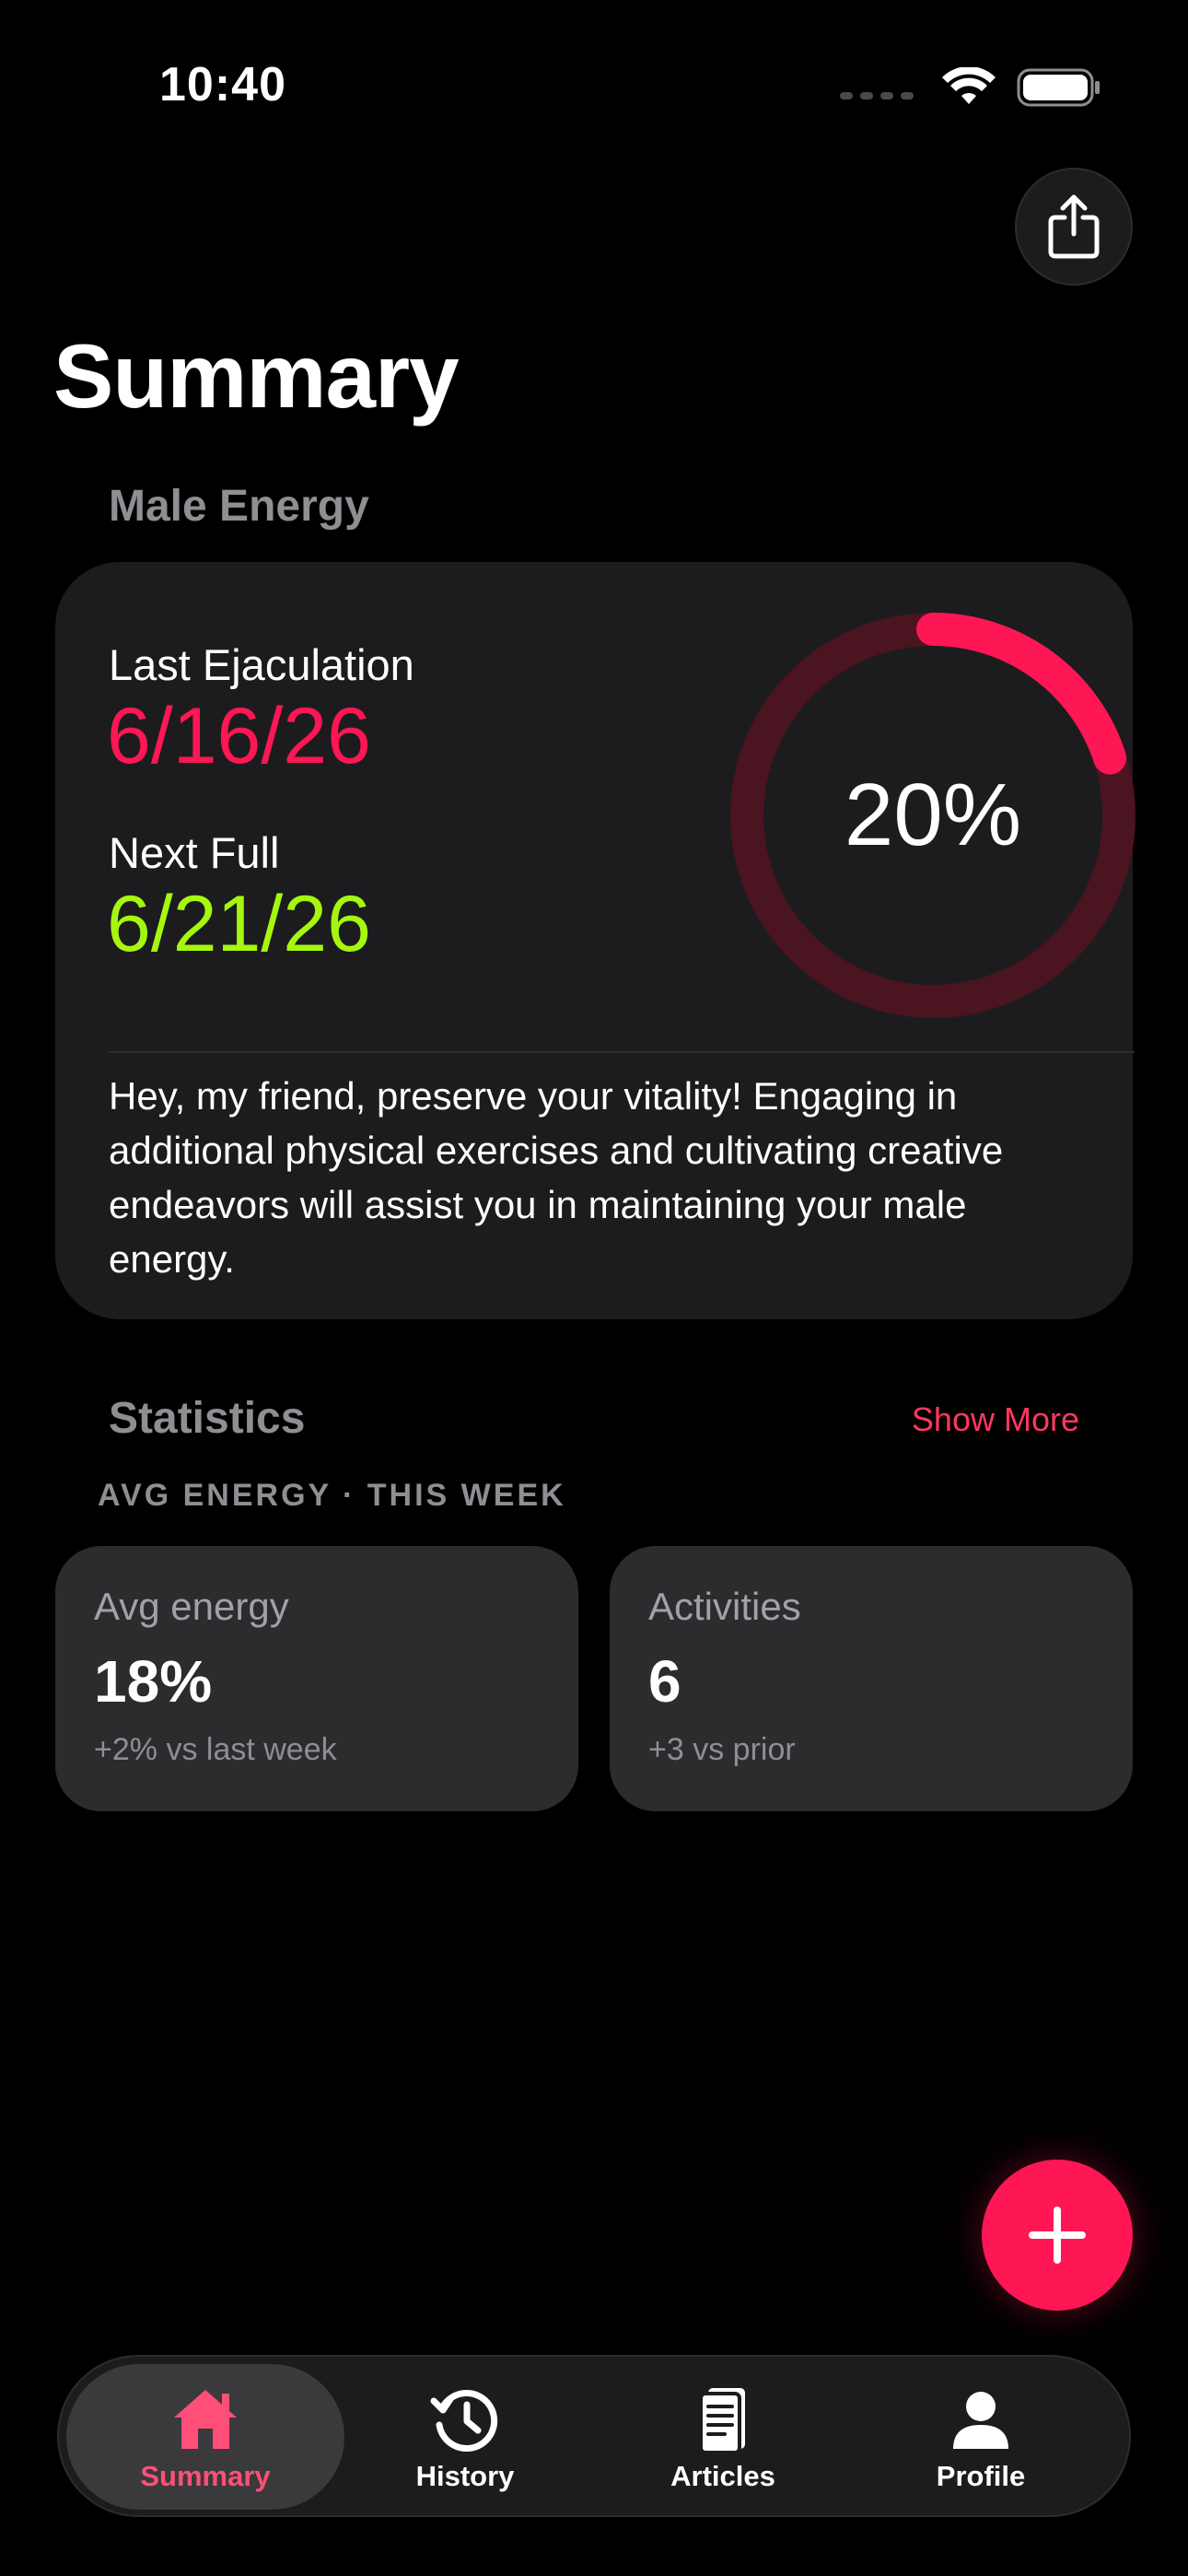 Image resolution: width=1188 pixels, height=2576 pixels. What do you see at coordinates (194, 852) in the screenshot?
I see `next-full-label: Next Full` at bounding box center [194, 852].